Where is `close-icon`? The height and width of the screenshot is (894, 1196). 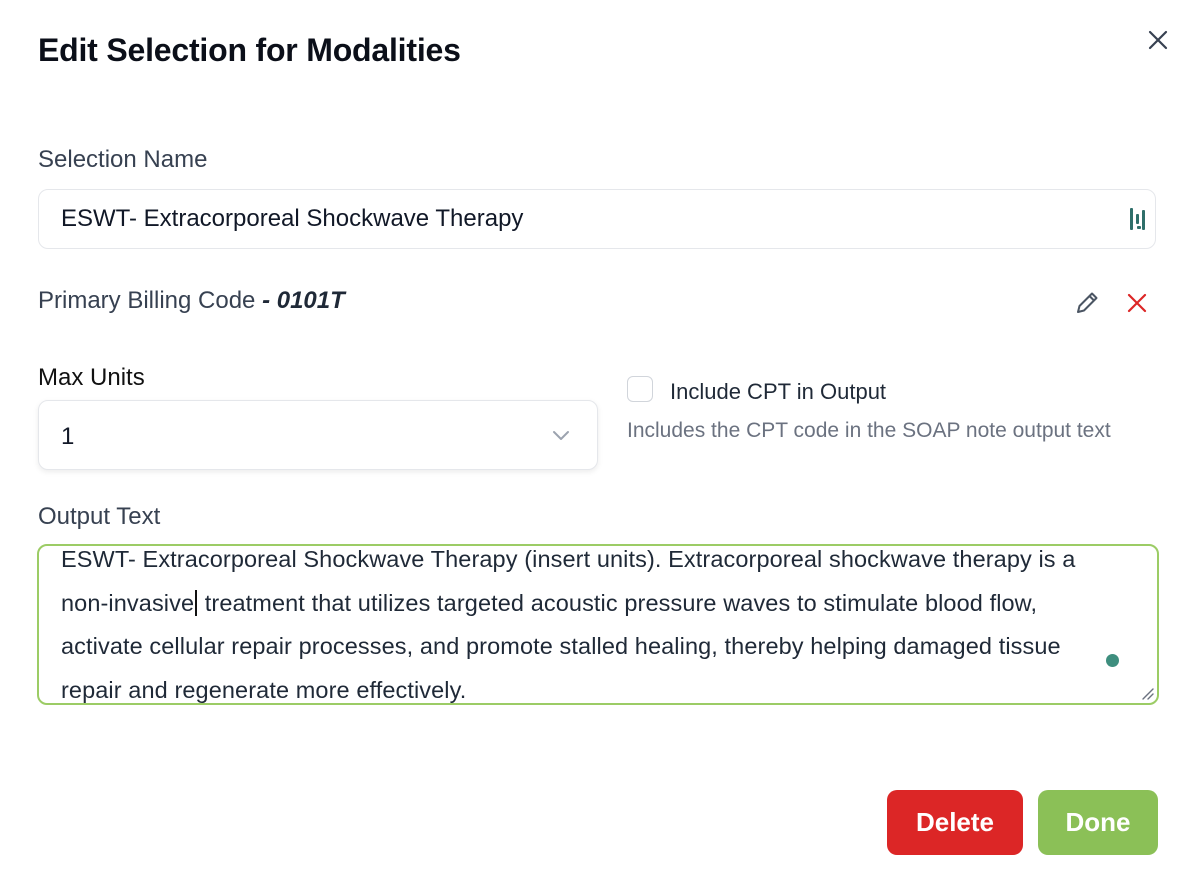
close-icon is located at coordinates (1158, 40).